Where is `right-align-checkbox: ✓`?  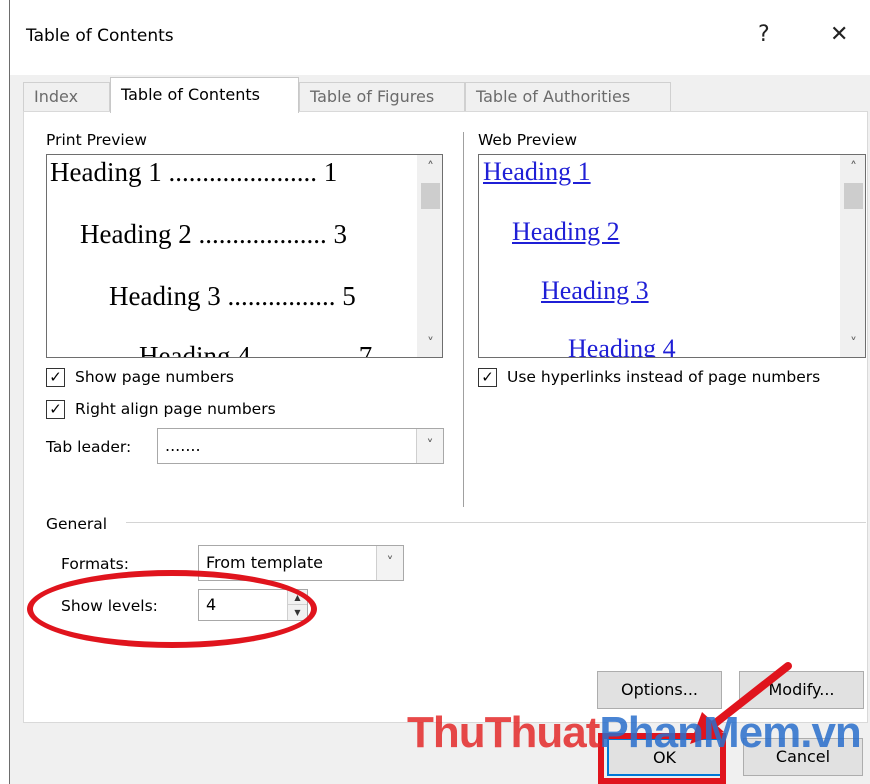 right-align-checkbox: ✓ is located at coordinates (55, 409).